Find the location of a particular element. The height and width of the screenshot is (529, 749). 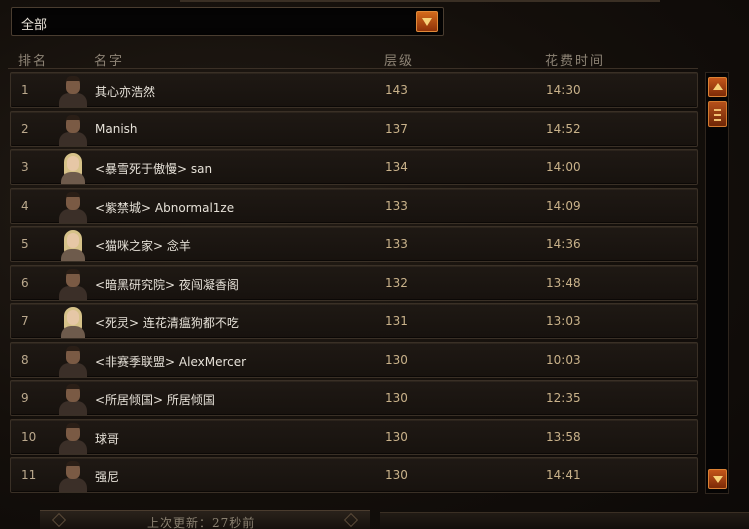

row-rank: 9 is located at coordinates (25, 398).